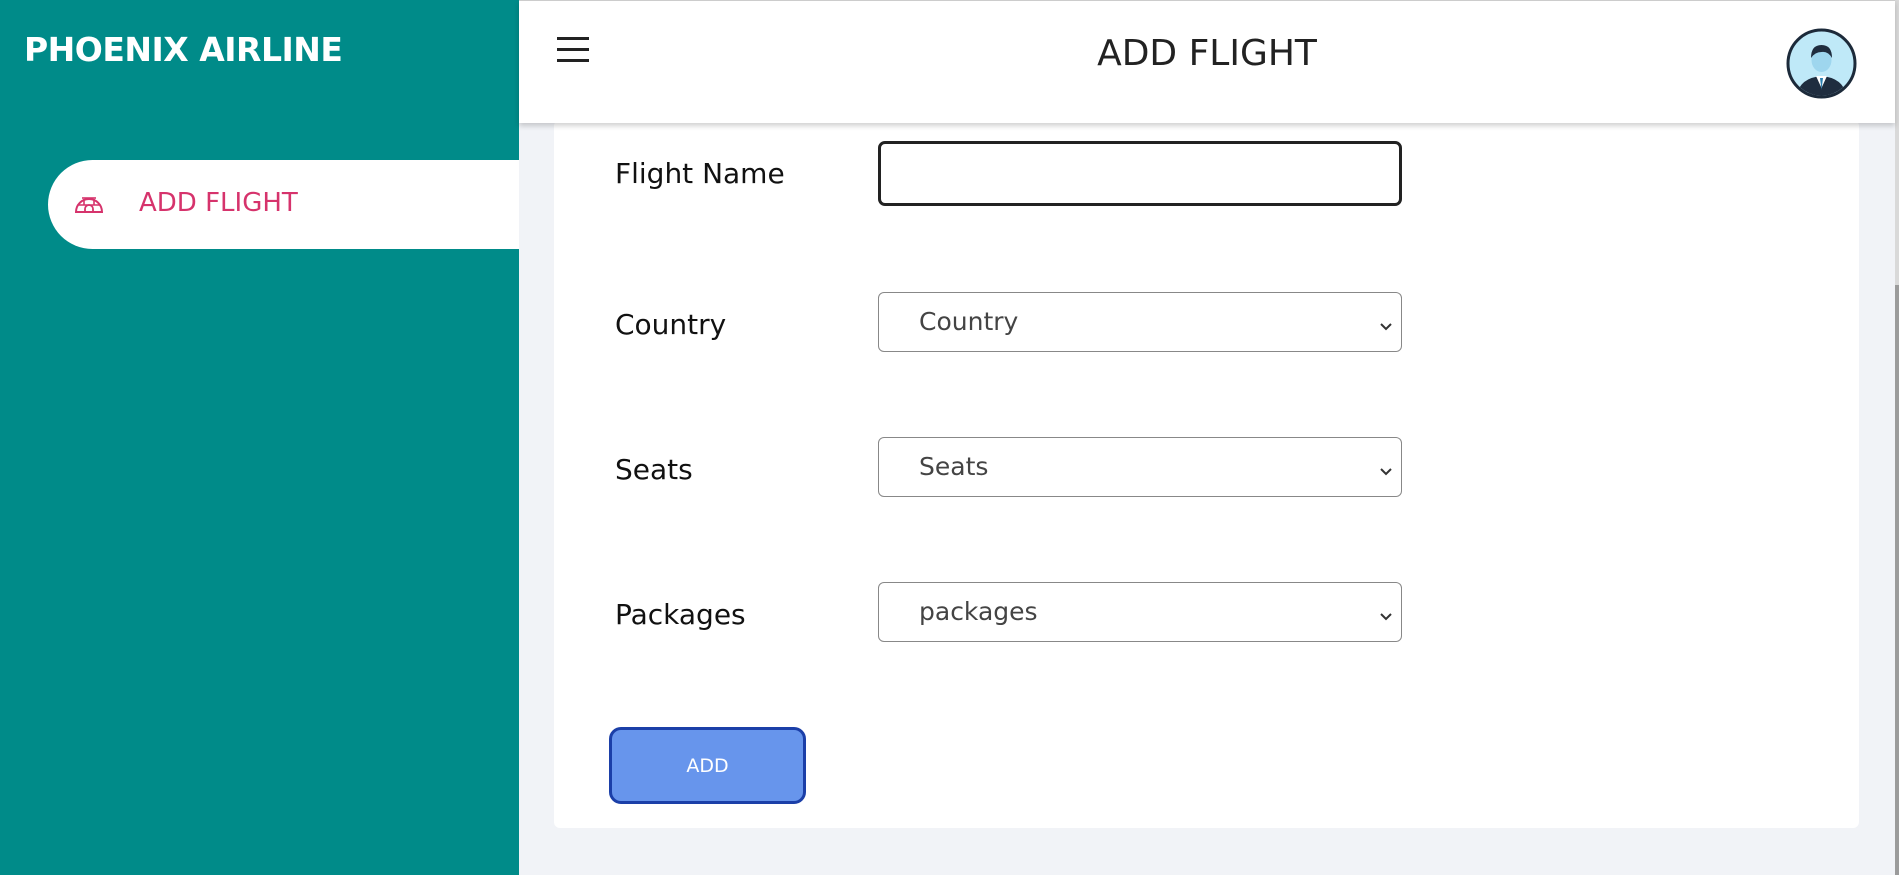 This screenshot has height=875, width=1899. I want to click on country-select: Country, so click(1140, 322).